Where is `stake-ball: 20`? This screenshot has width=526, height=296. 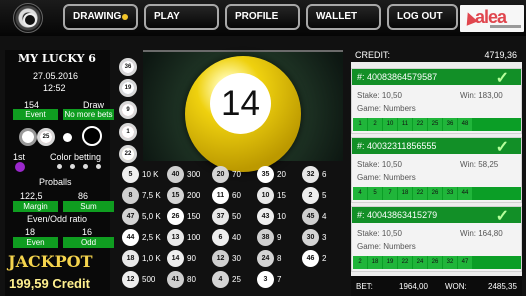 stake-ball: 20 is located at coordinates (220, 174).